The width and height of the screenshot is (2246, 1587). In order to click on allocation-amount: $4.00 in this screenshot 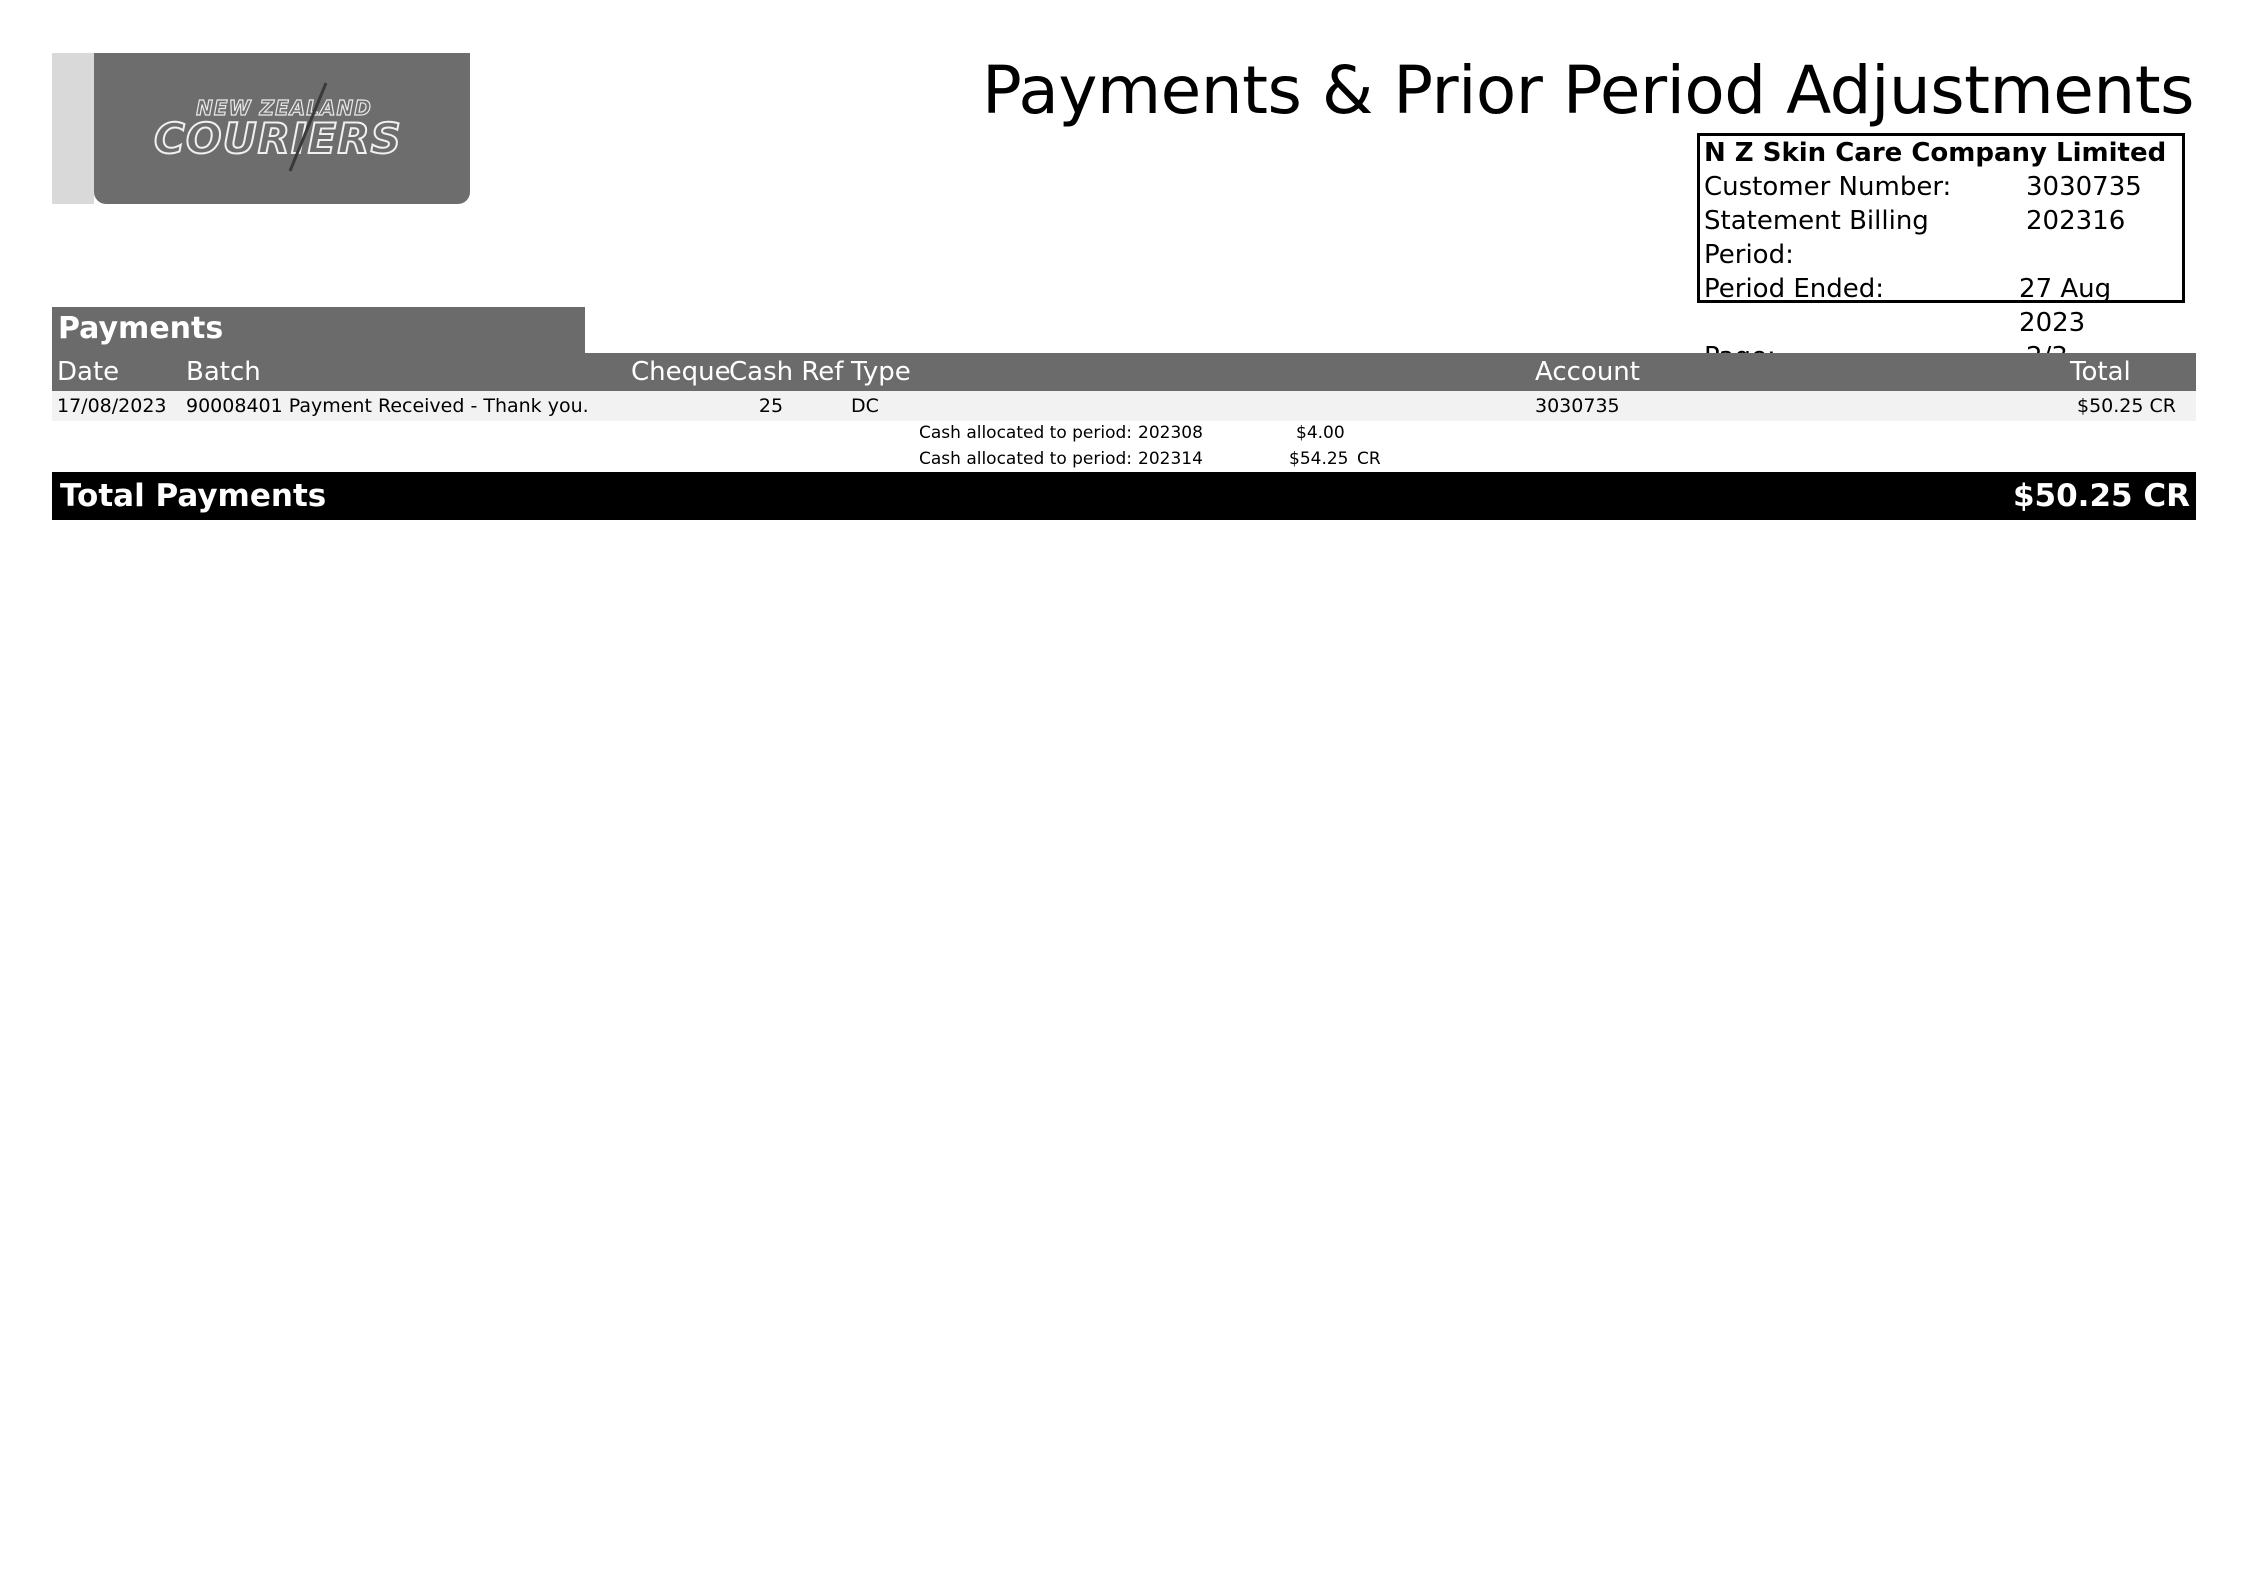, I will do `click(1320, 433)`.